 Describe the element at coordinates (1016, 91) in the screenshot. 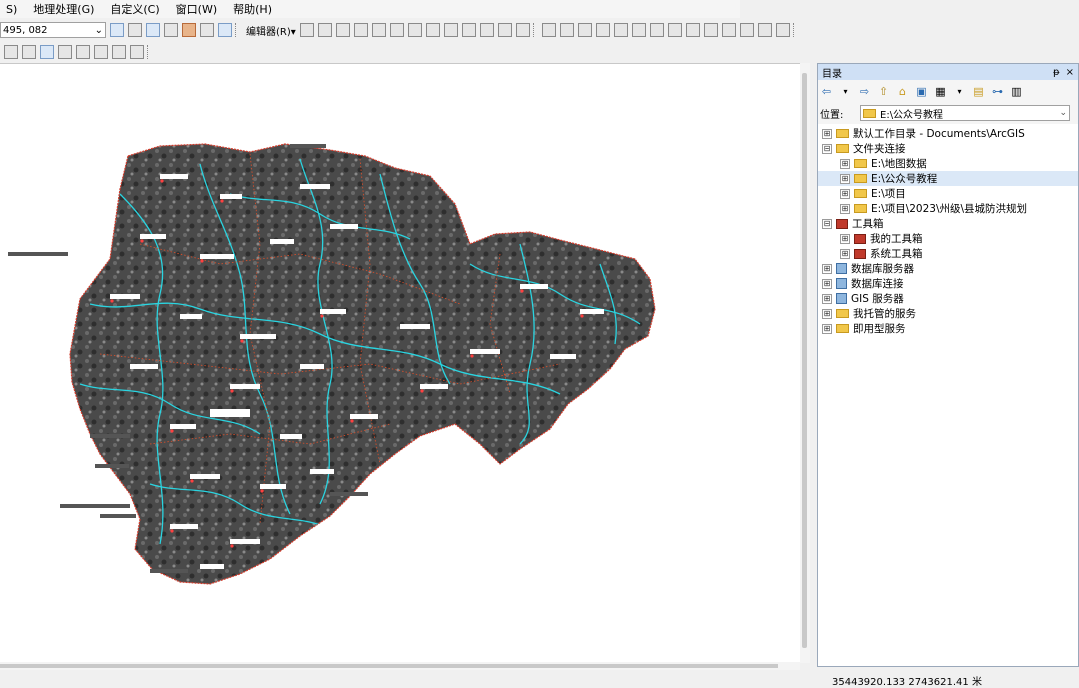

I see `options-icon: ▥` at that location.